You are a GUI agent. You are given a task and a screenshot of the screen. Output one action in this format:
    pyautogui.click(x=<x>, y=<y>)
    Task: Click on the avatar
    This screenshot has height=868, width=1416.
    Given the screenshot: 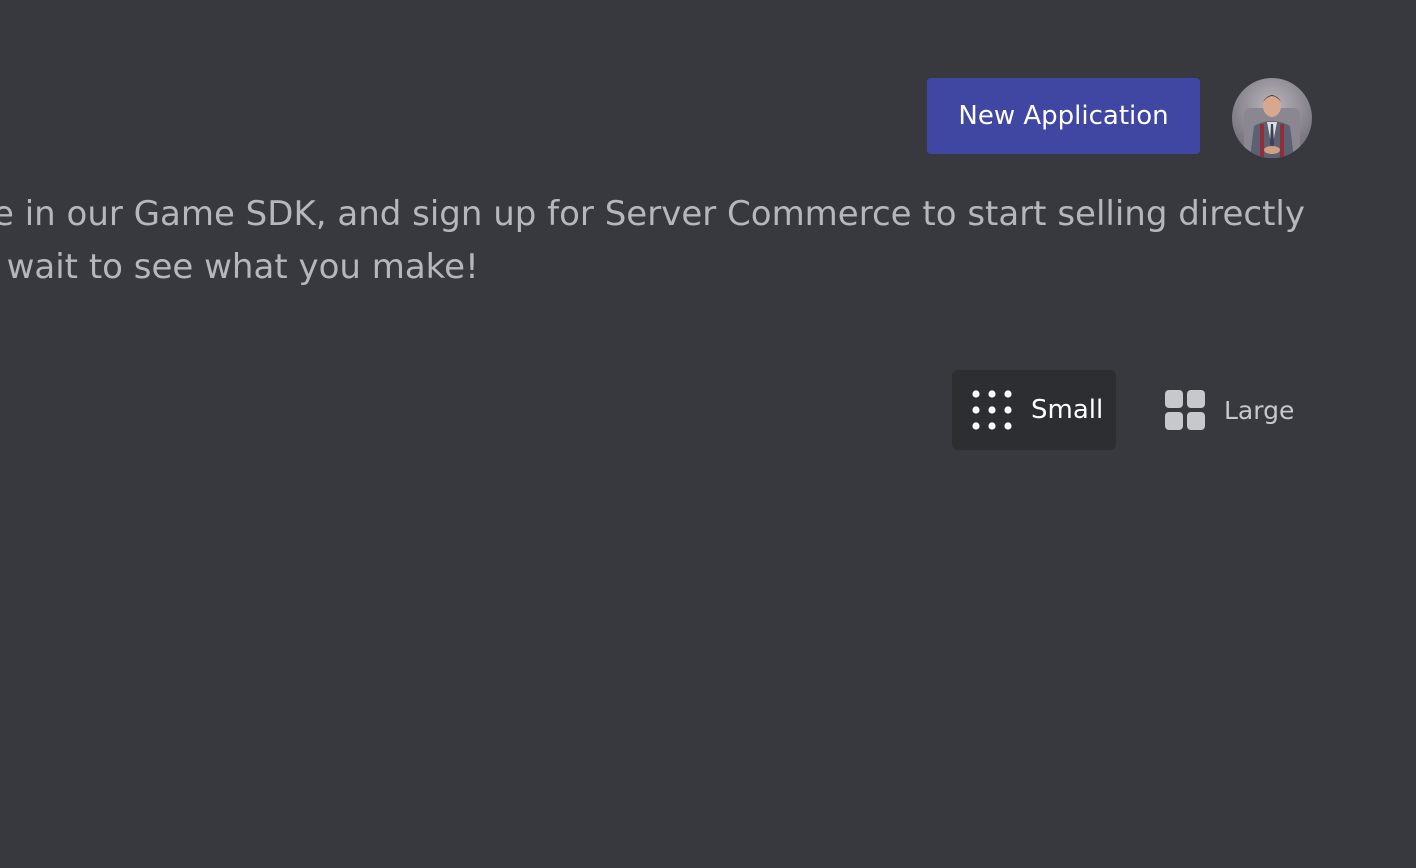 What is the action you would take?
    pyautogui.click(x=1272, y=118)
    